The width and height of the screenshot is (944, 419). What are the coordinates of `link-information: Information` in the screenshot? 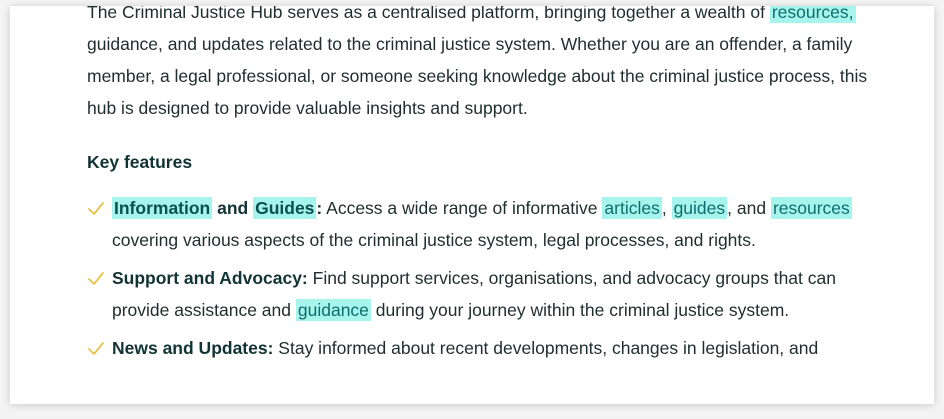 It's located at (162, 208).